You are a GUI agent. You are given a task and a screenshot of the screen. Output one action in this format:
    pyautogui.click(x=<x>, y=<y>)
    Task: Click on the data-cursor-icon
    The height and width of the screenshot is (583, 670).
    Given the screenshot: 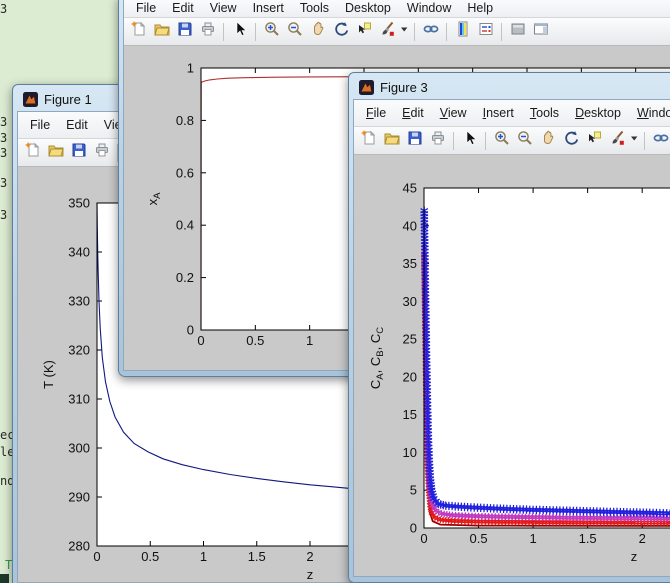 What is the action you would take?
    pyautogui.click(x=594, y=140)
    